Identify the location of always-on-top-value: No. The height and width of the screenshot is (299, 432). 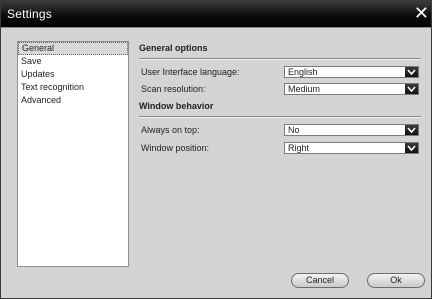
(294, 130).